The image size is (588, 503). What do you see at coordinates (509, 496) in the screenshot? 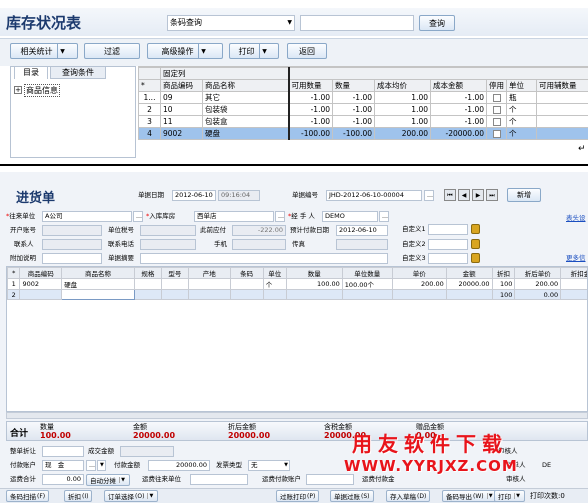
I see `print-doc-button: 打印 ▼` at bounding box center [509, 496].